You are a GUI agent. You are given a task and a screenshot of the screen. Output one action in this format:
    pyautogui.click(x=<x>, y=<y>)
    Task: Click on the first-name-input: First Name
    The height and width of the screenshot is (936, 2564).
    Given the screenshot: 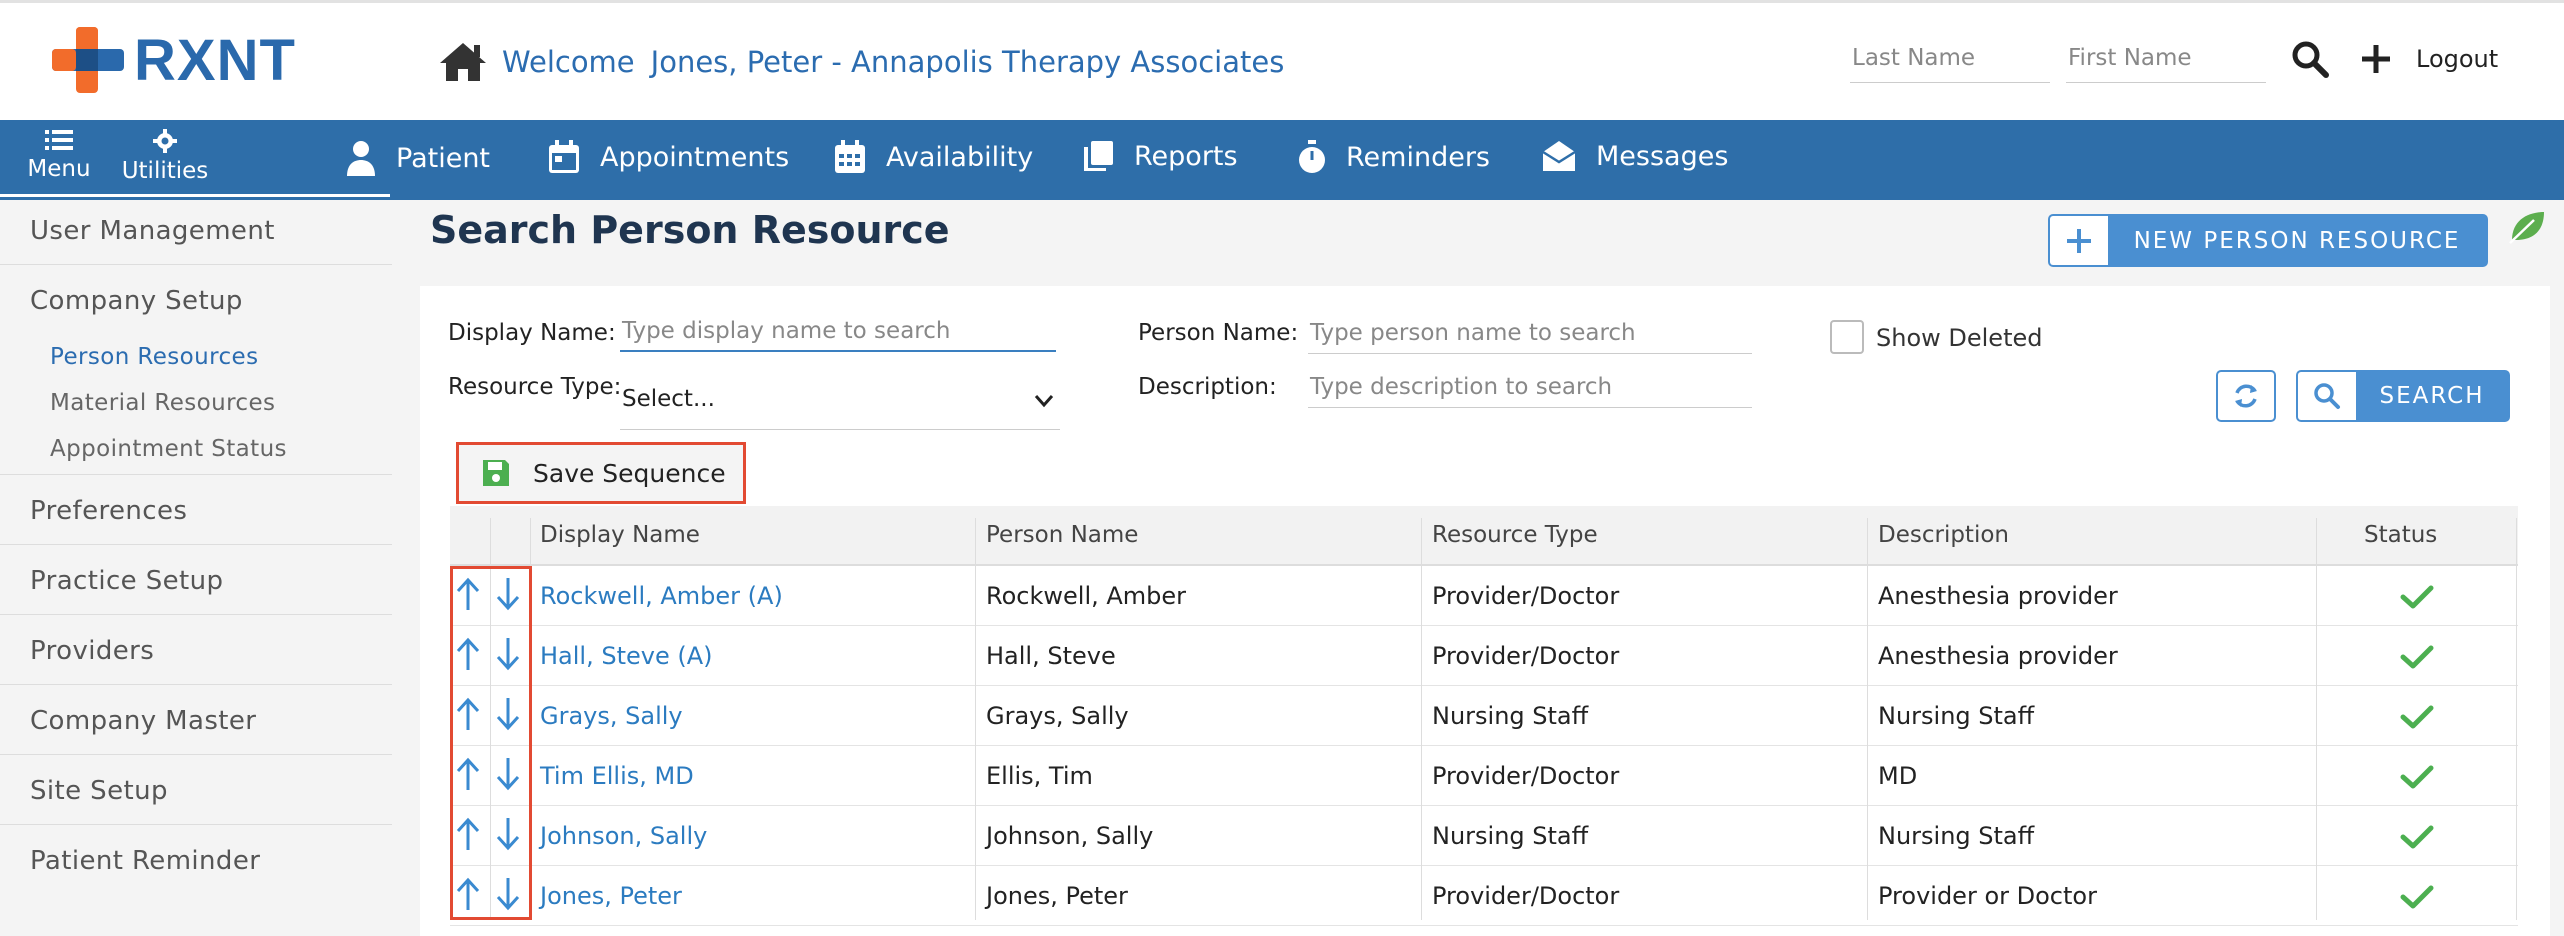 What is the action you would take?
    pyautogui.click(x=2166, y=62)
    